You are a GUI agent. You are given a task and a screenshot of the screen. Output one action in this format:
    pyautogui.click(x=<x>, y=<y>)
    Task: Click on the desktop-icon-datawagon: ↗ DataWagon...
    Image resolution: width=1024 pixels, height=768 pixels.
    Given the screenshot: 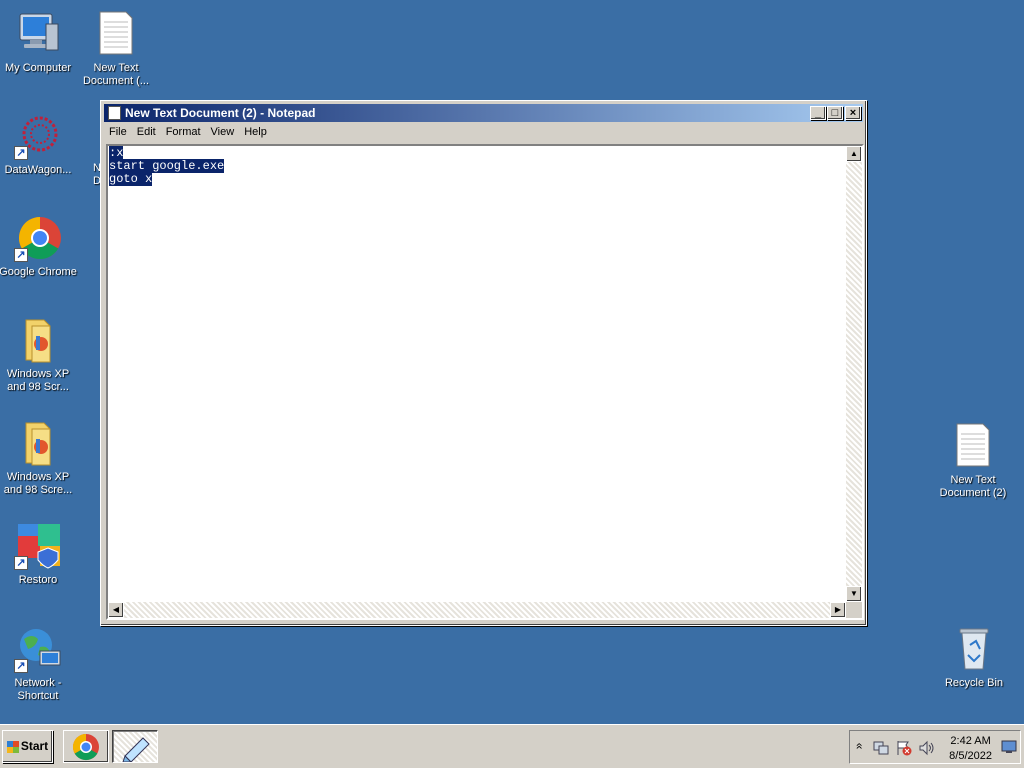 What is the action you would take?
    pyautogui.click(x=39, y=144)
    